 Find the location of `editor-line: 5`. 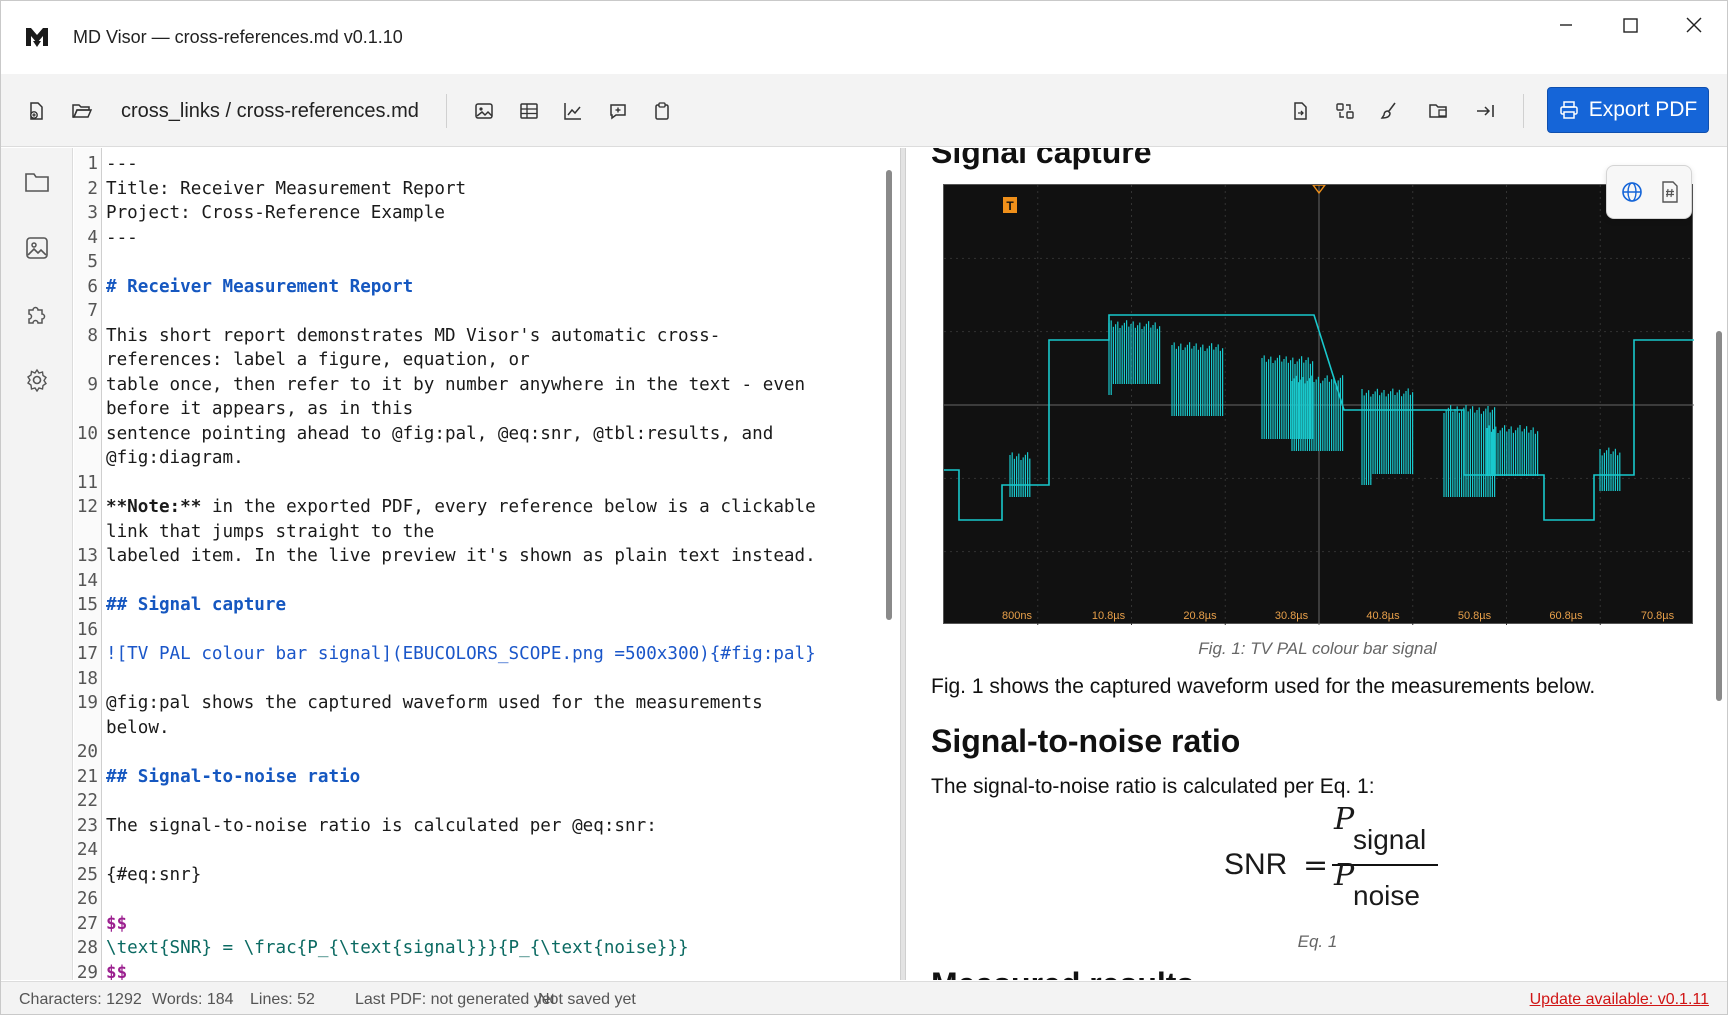

editor-line: 5 is located at coordinates (479, 262).